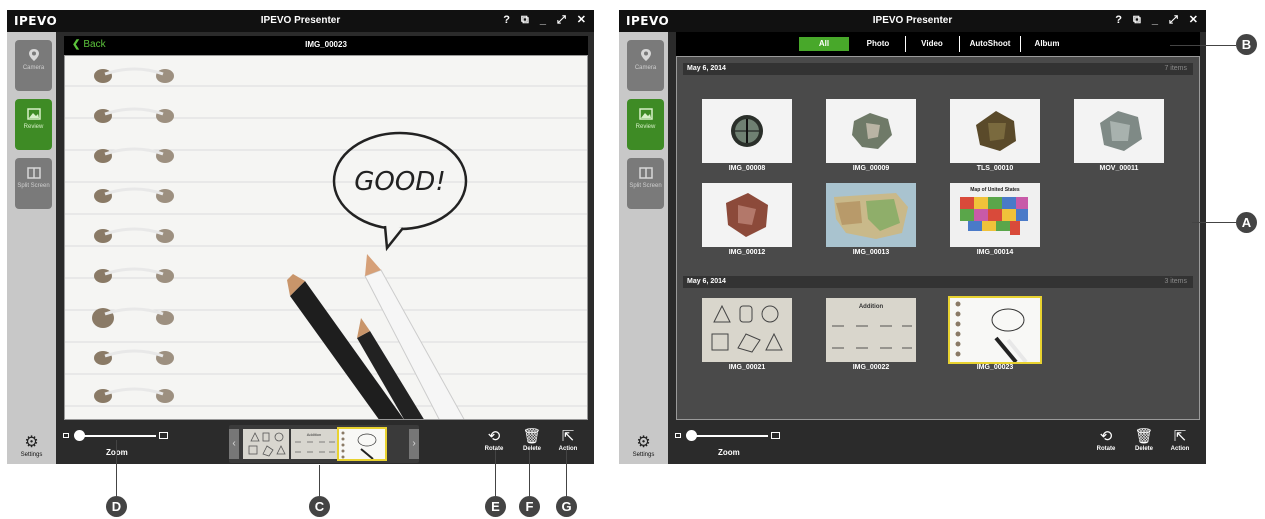  I want to click on gallery-item: IMG_00021, so click(747, 334).